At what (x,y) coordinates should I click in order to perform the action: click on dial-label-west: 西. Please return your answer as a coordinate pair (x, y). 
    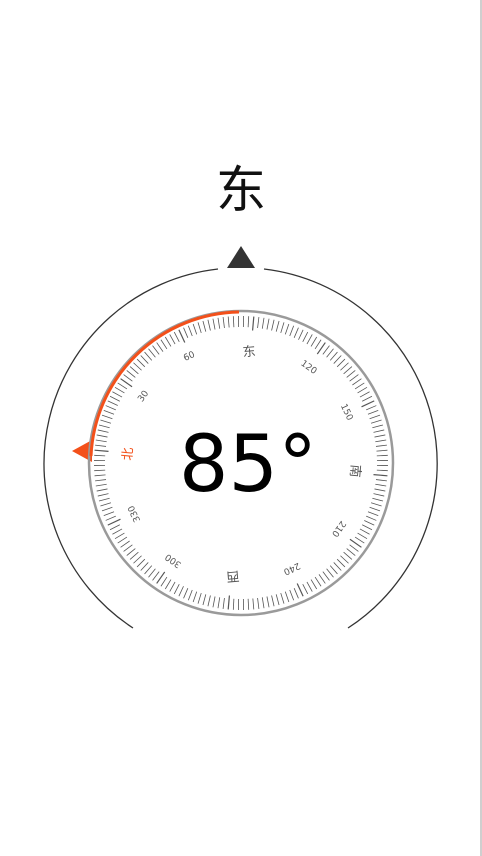
    Looking at the image, I should click on (233, 575).